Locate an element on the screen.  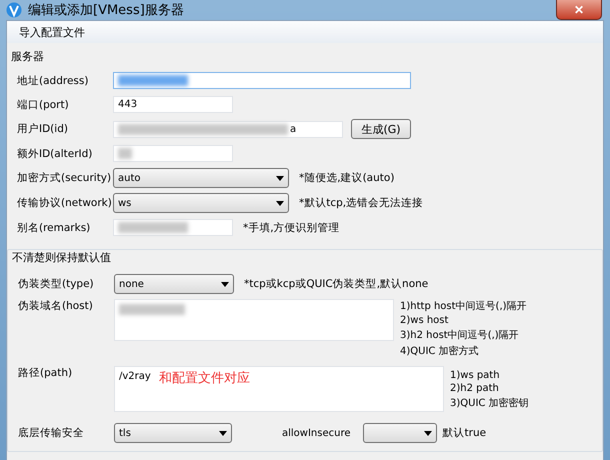
field-label: 额外ID(alterId) is located at coordinates (55, 153).